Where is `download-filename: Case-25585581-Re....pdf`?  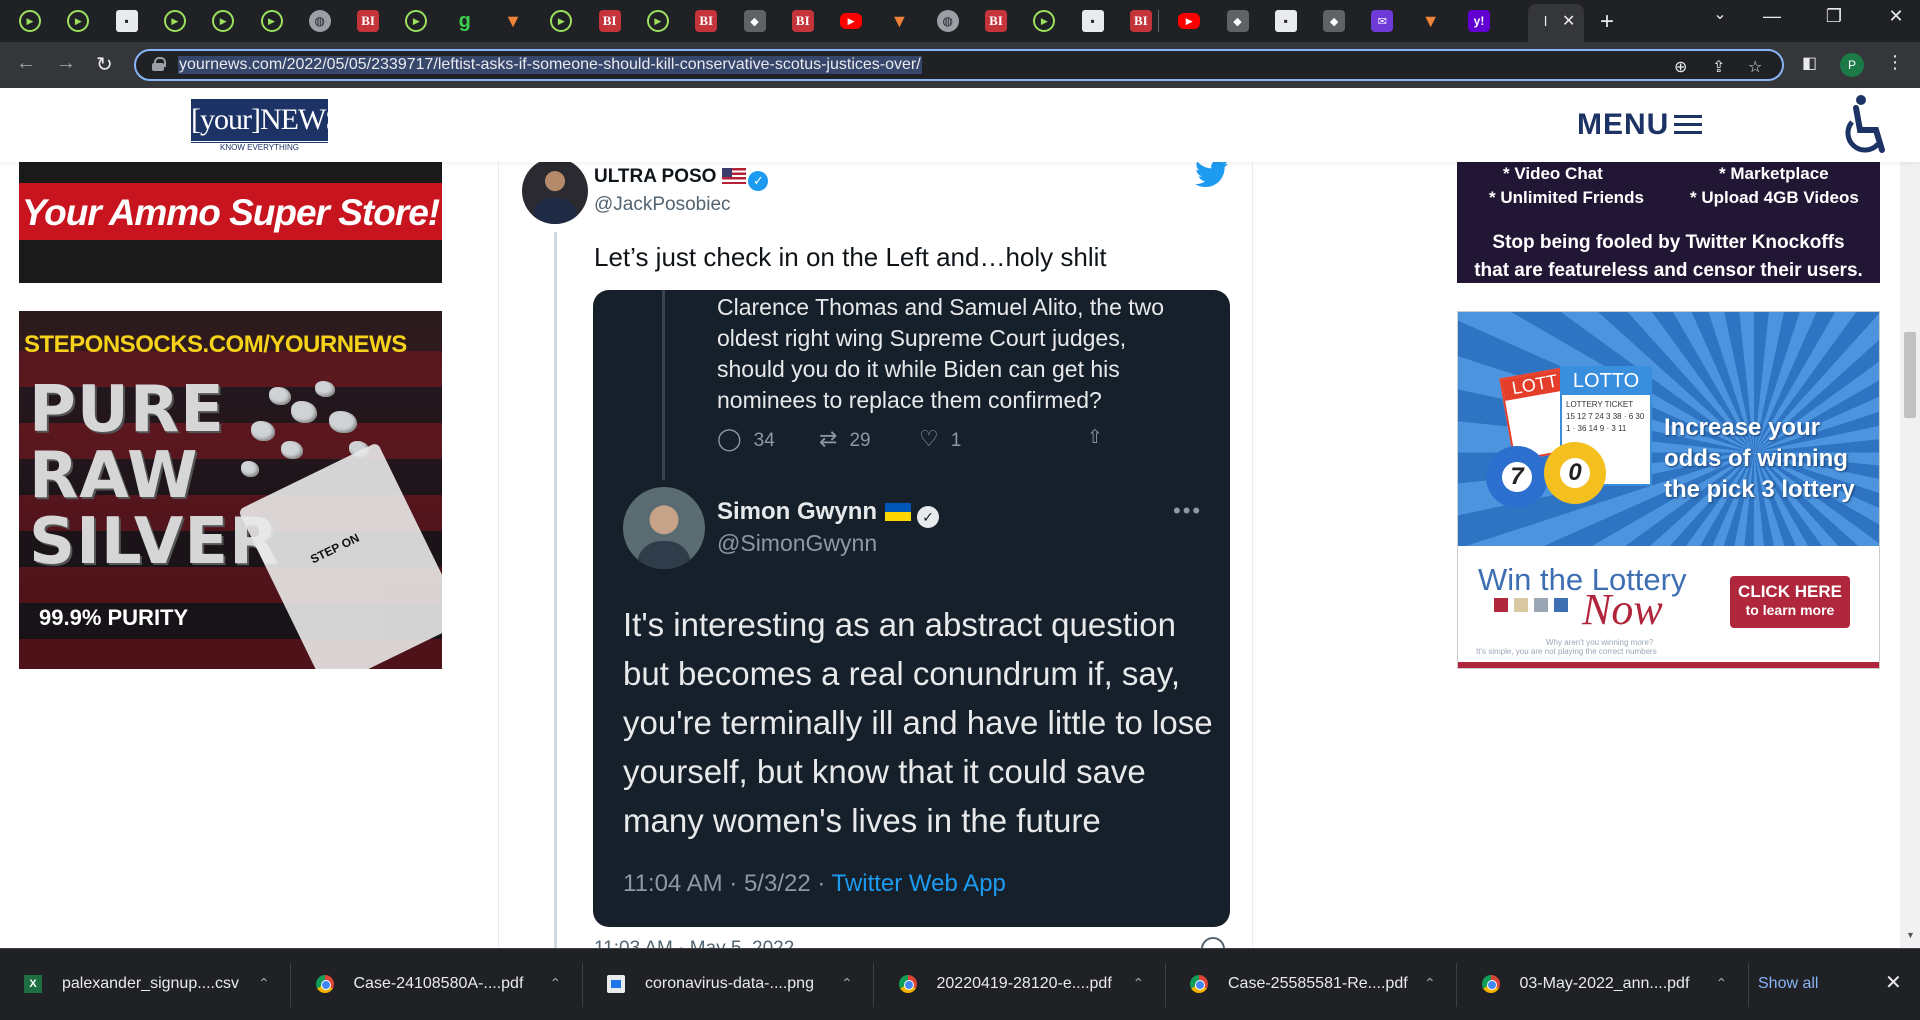 download-filename: Case-25585581-Re....pdf is located at coordinates (1318, 983).